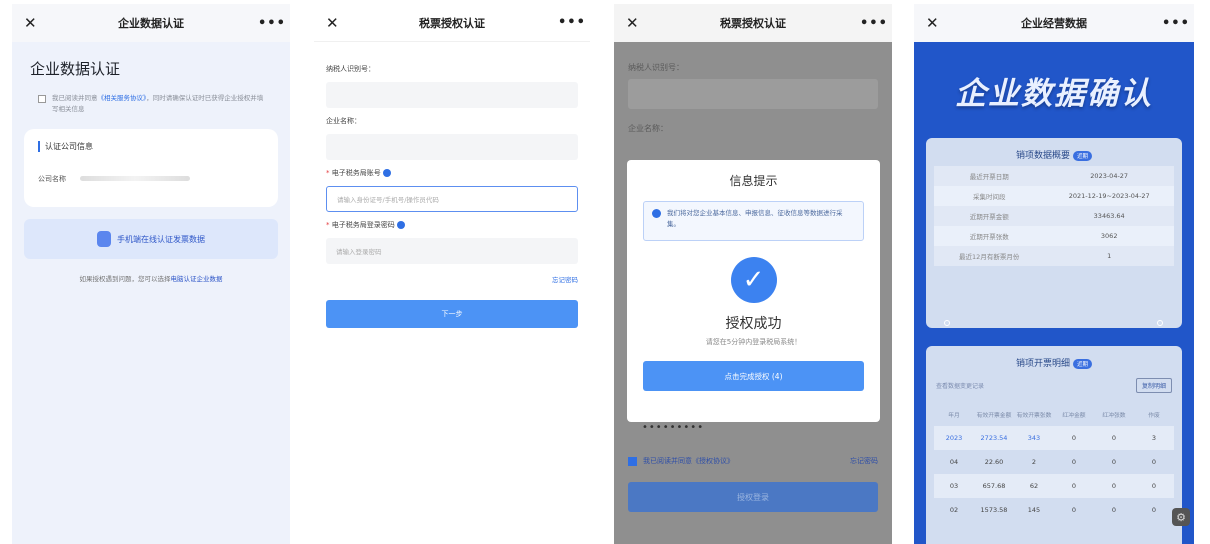 Image resolution: width=1210 pixels, height=544 pixels. Describe the element at coordinates (1034, 438) in the screenshot. I see `table-cell: 343` at that location.